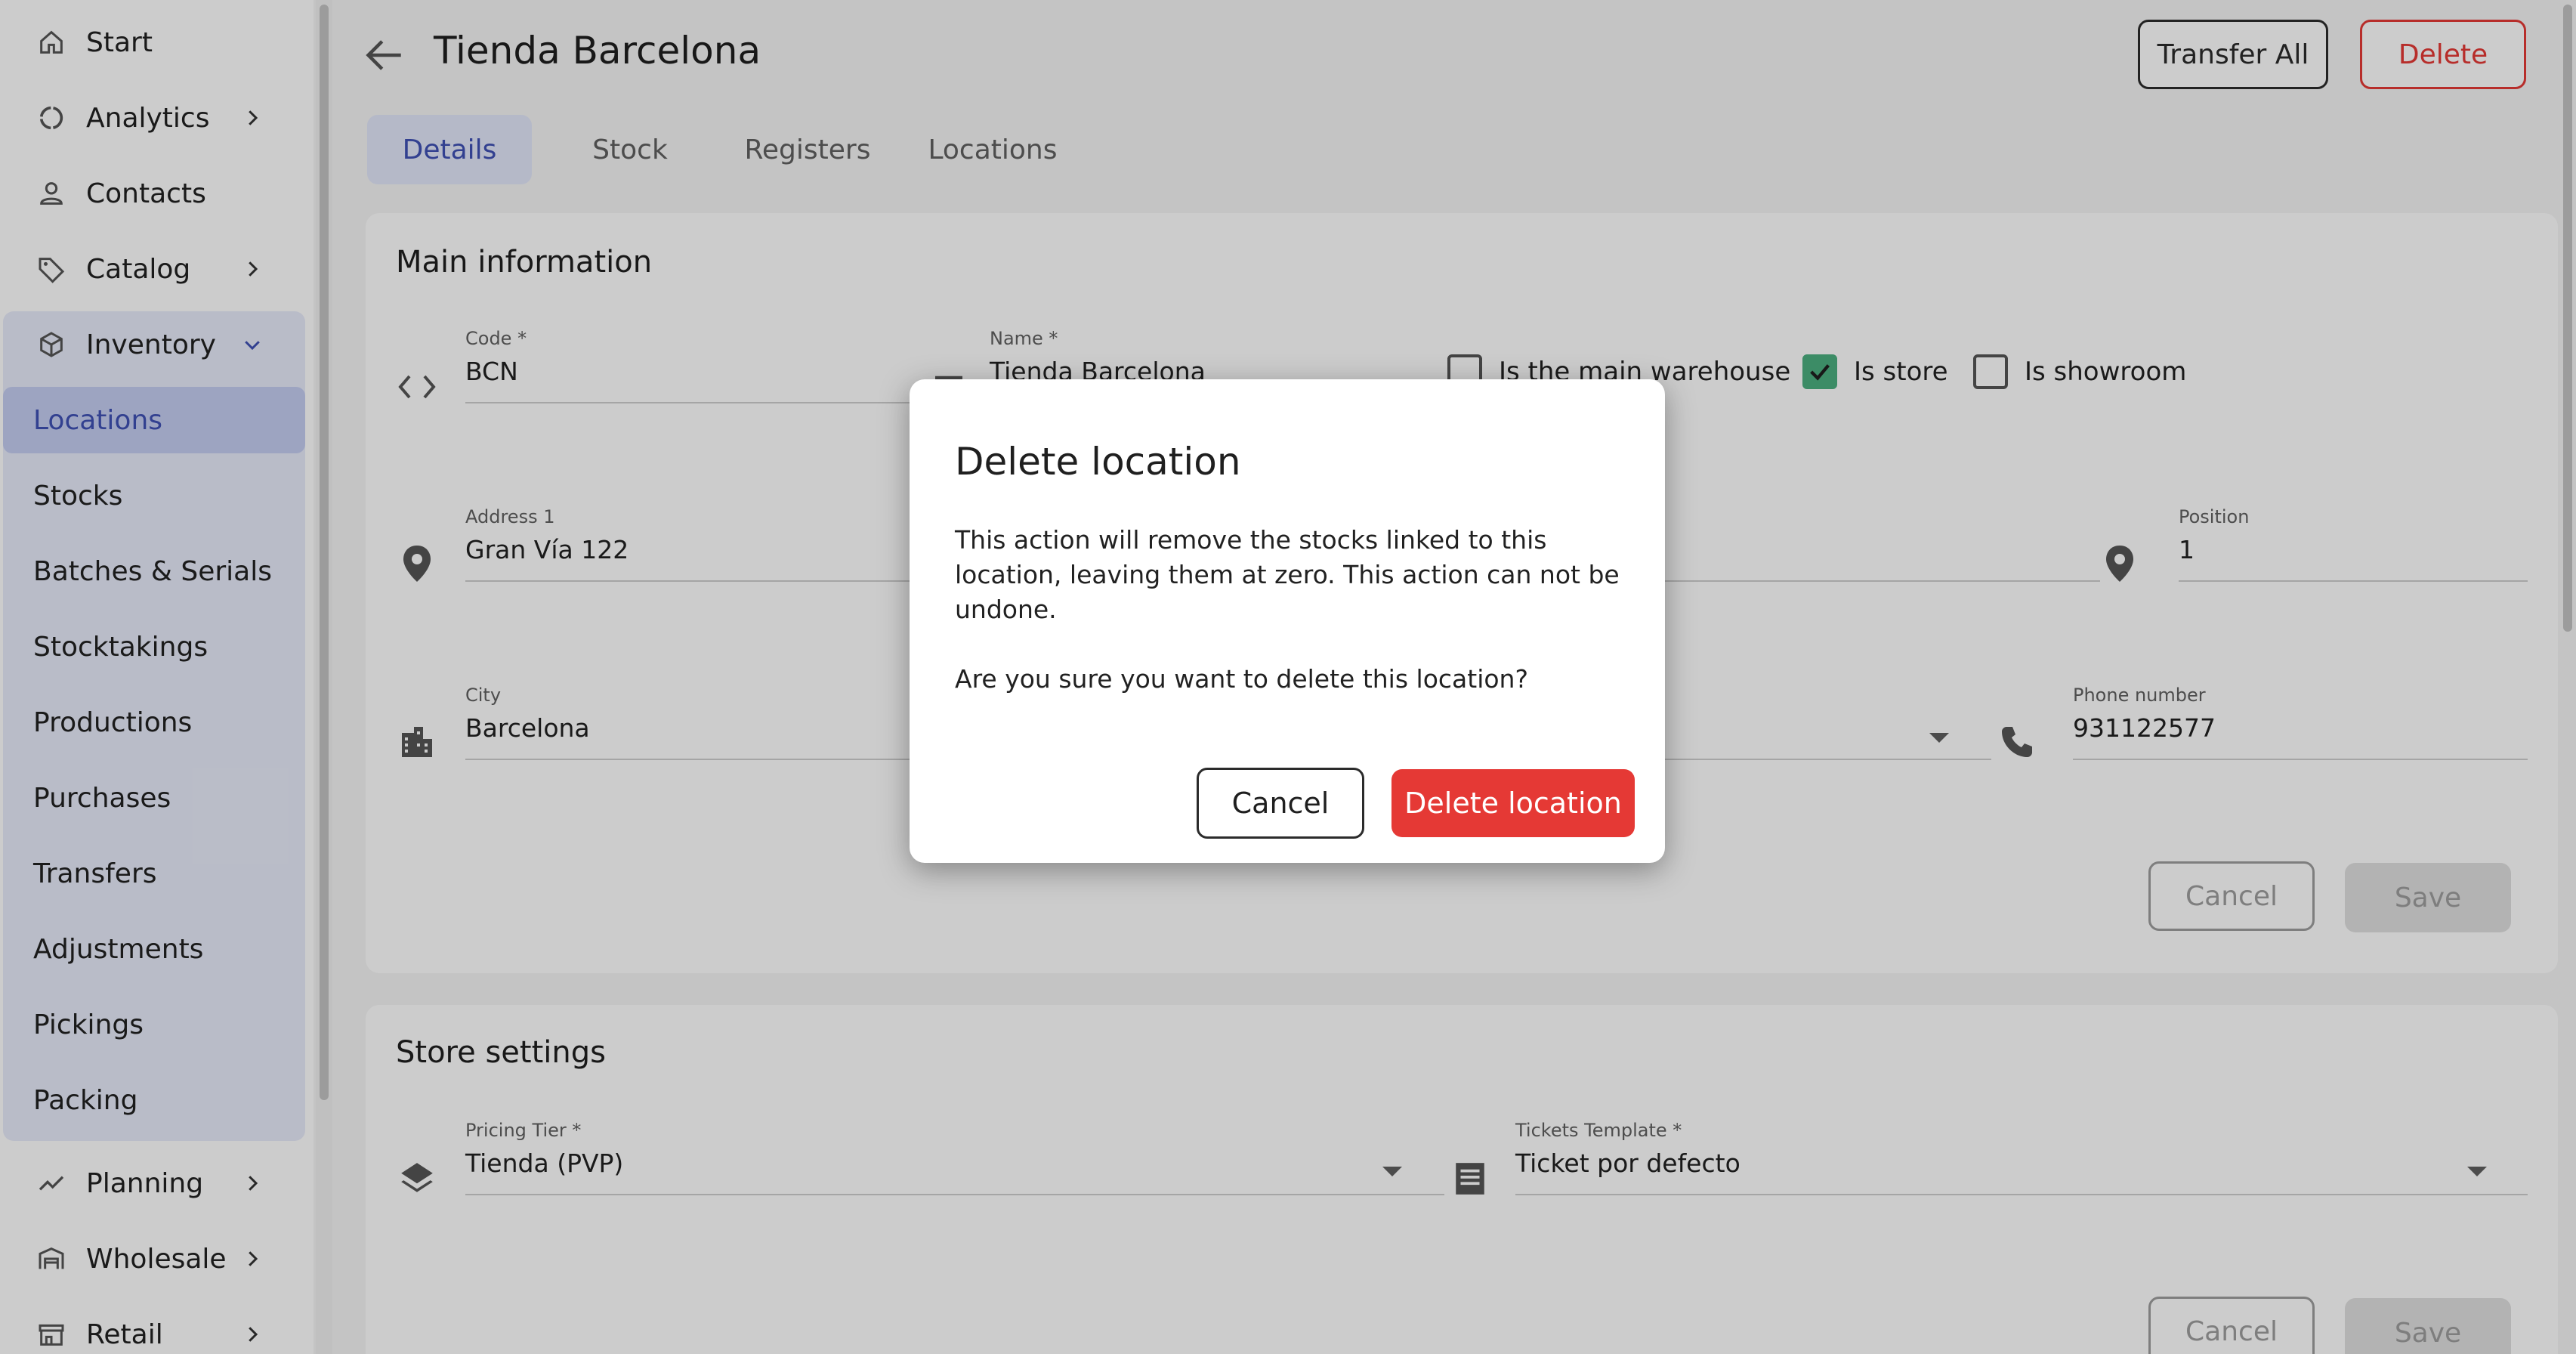  What do you see at coordinates (1280, 803) in the screenshot?
I see `dialog-cancel-button: Cancel` at bounding box center [1280, 803].